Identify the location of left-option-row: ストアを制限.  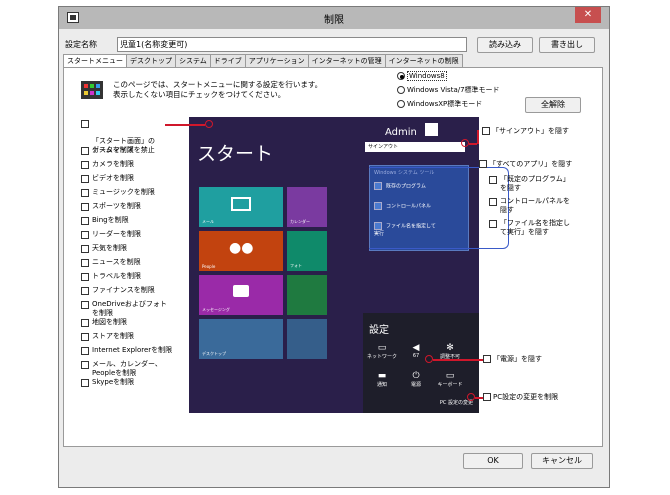
(107, 336).